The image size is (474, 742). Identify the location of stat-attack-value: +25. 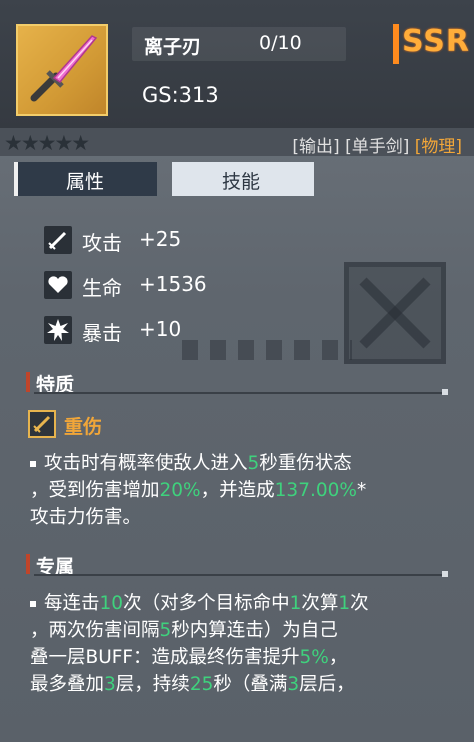
(160, 239).